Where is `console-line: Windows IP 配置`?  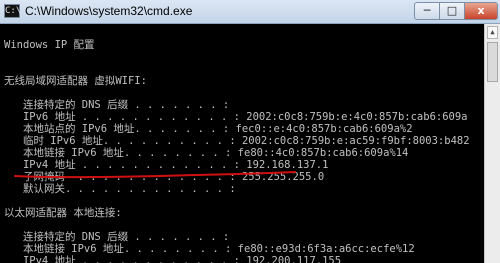
console-line: Windows IP 配置 is located at coordinates (49, 45).